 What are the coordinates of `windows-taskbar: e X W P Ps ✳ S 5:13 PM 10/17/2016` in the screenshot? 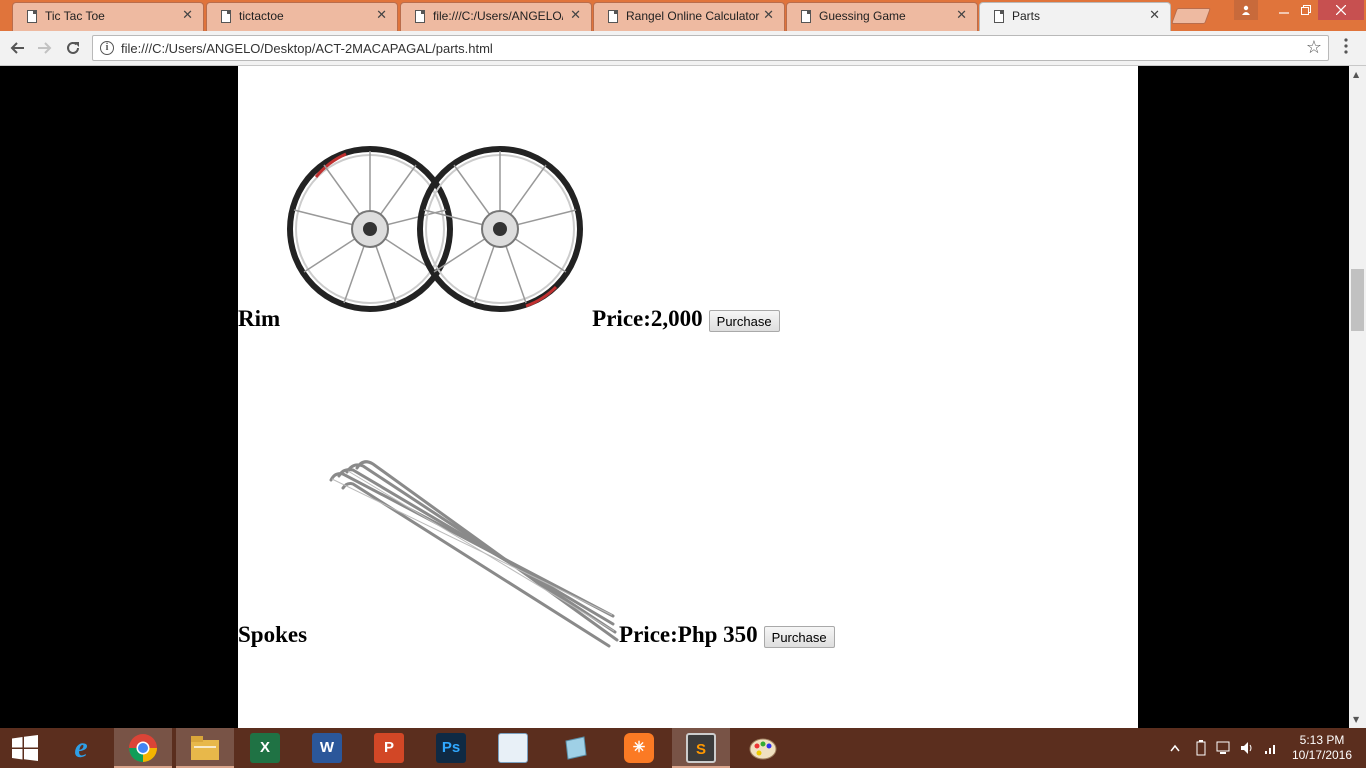 It's located at (683, 748).